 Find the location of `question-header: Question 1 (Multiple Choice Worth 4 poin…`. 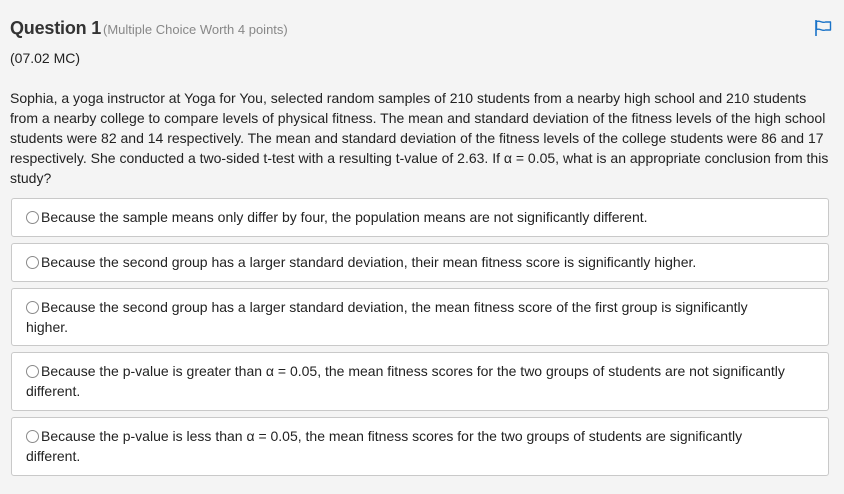

question-header: Question 1 (Multiple Choice Worth 4 poin… is located at coordinates (149, 28).